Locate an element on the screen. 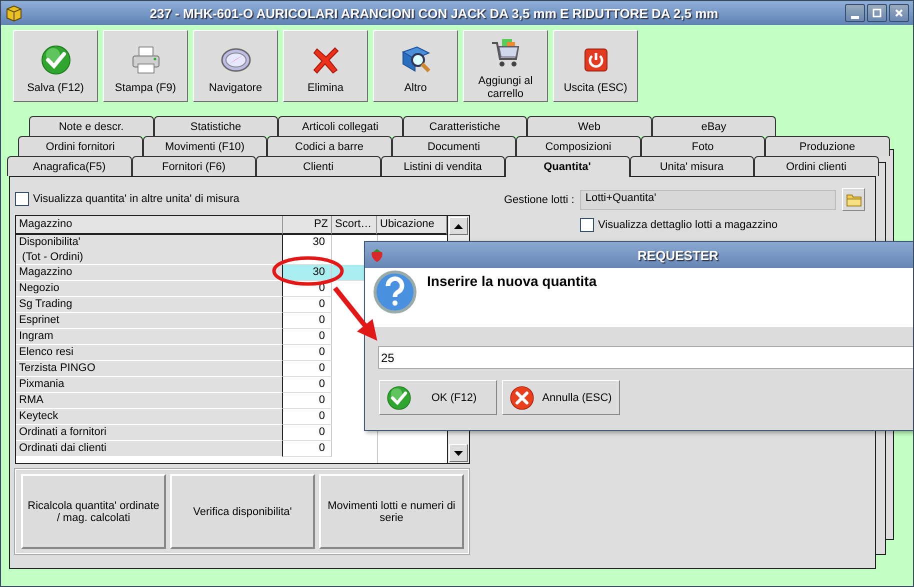 This screenshot has width=914, height=587. printer-icon is located at coordinates (146, 60).